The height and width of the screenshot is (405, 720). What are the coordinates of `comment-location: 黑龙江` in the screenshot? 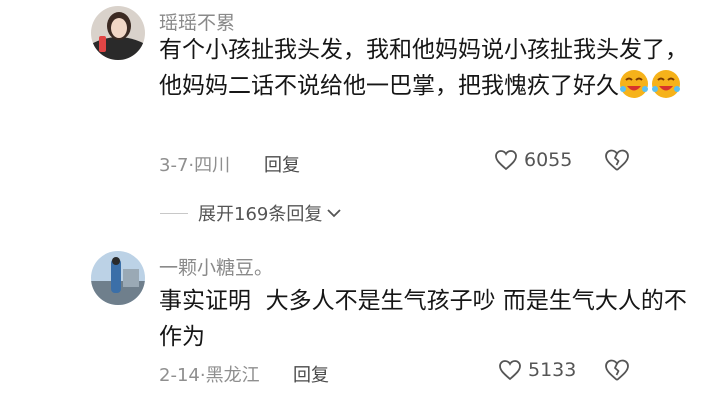 It's located at (232, 375).